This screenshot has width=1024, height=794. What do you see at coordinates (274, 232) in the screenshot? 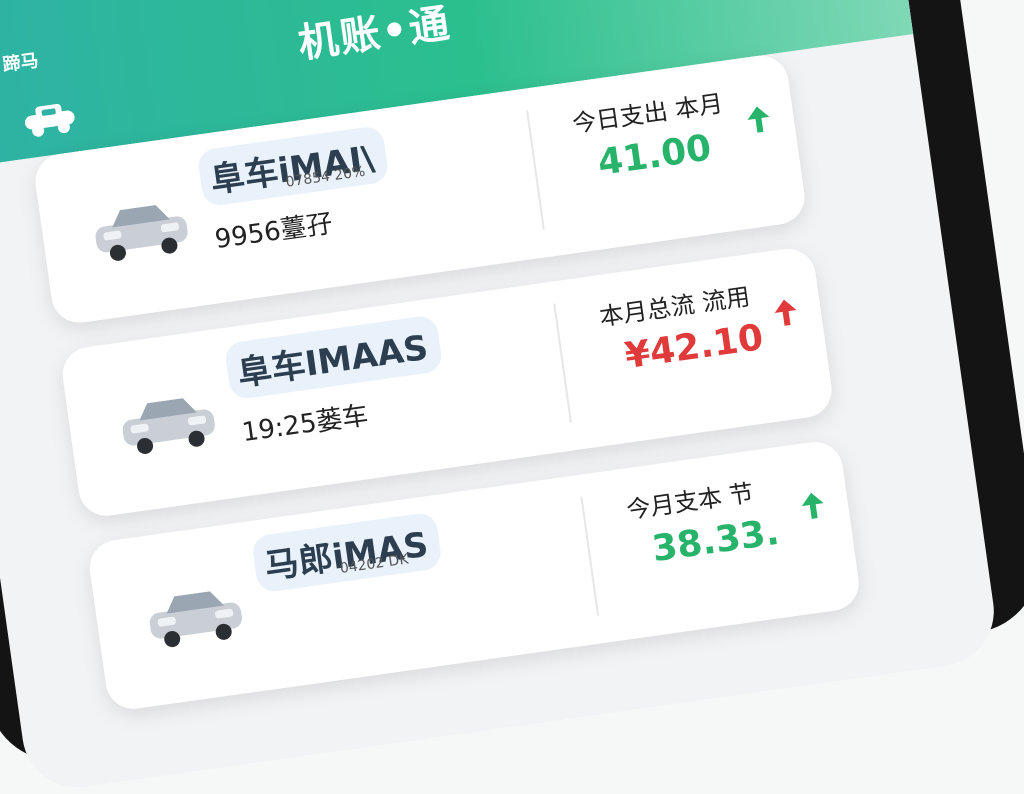
I see `vehicle-meta: 9956薹孖` at bounding box center [274, 232].